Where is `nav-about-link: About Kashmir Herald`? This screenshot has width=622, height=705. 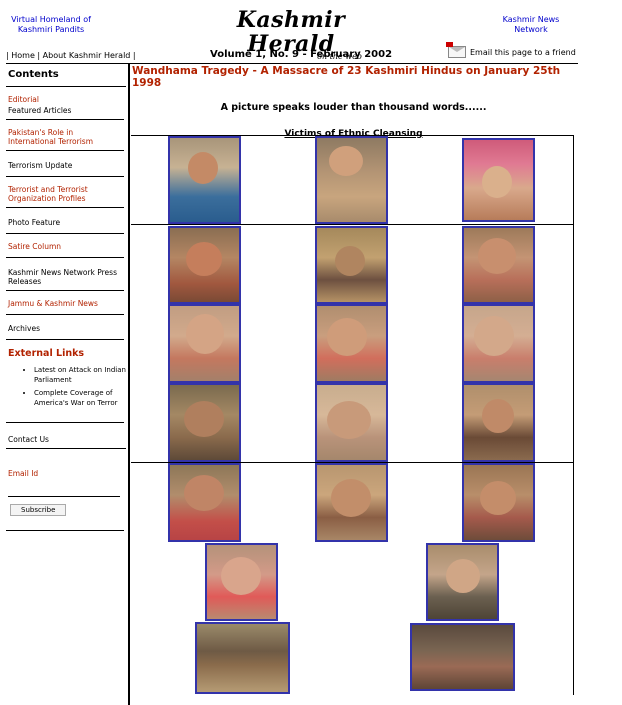 nav-about-link: About Kashmir Herald is located at coordinates (87, 55).